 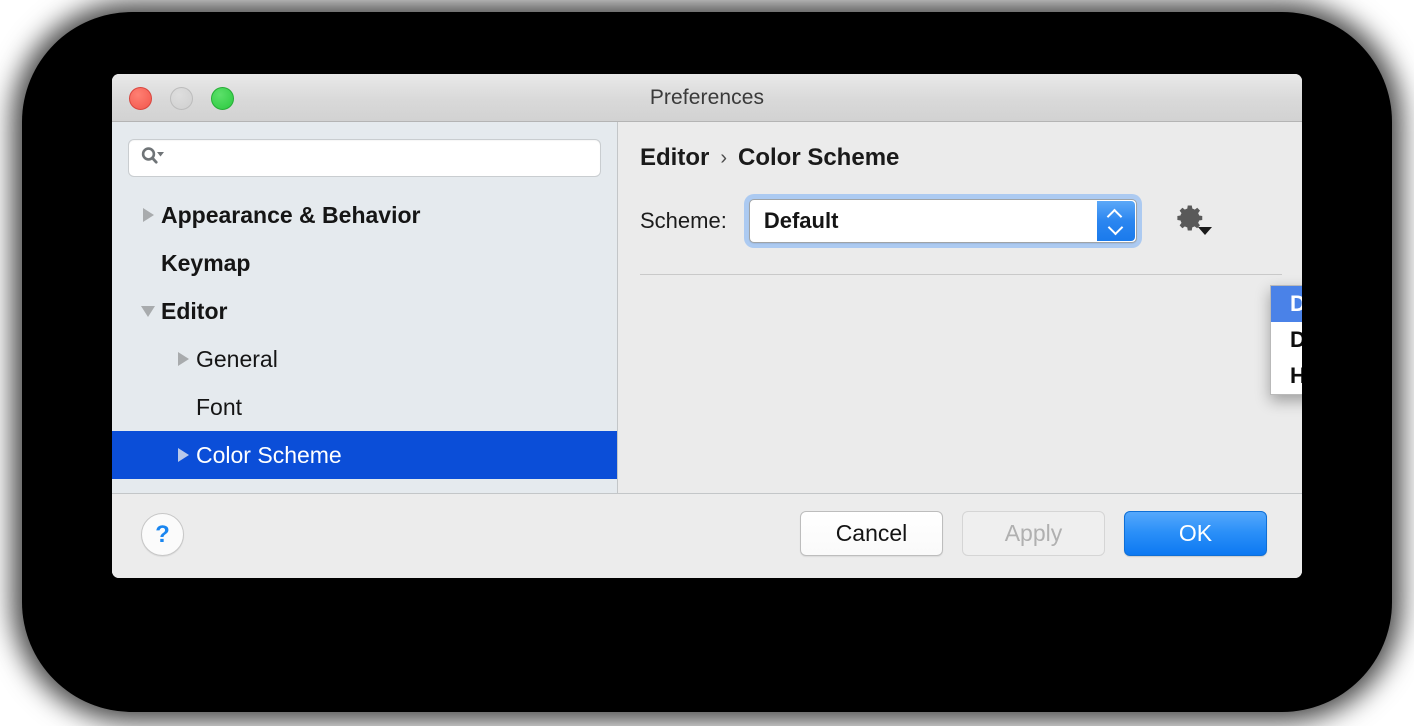 What do you see at coordinates (683, 220) in the screenshot?
I see `scheme-label: Scheme:` at bounding box center [683, 220].